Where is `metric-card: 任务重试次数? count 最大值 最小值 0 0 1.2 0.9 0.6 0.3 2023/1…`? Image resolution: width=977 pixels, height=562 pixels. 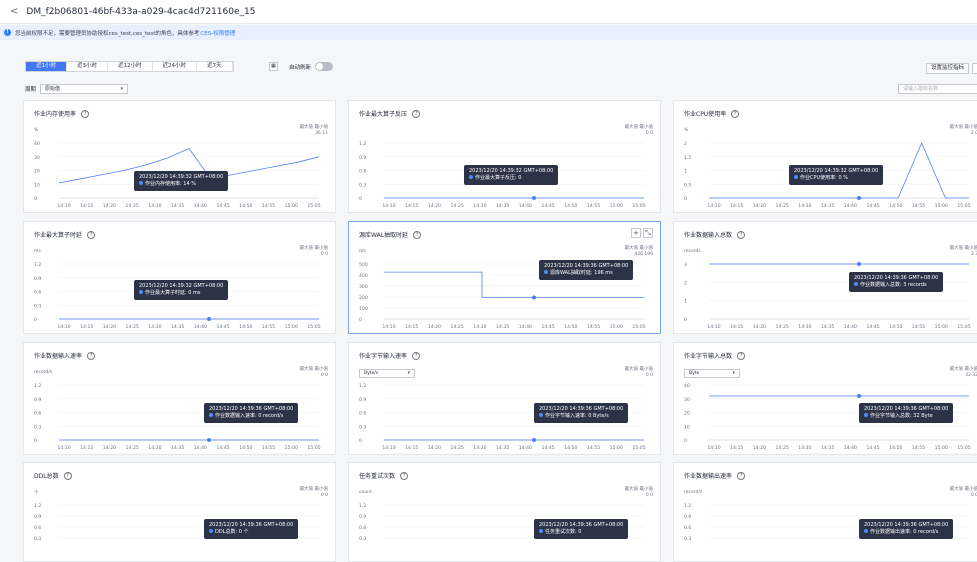 metric-card: 任务重试次数? count 最大值 最小值 0 0 1.2 0.9 0.6 0.3 2023/1… is located at coordinates (504, 512).